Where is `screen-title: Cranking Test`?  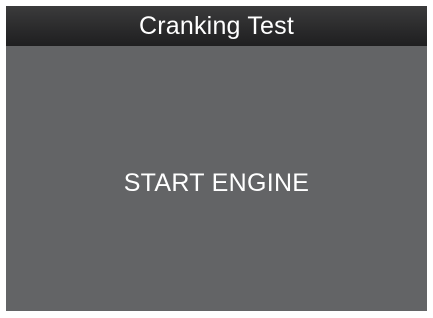
screen-title: Cranking Test is located at coordinates (216, 26).